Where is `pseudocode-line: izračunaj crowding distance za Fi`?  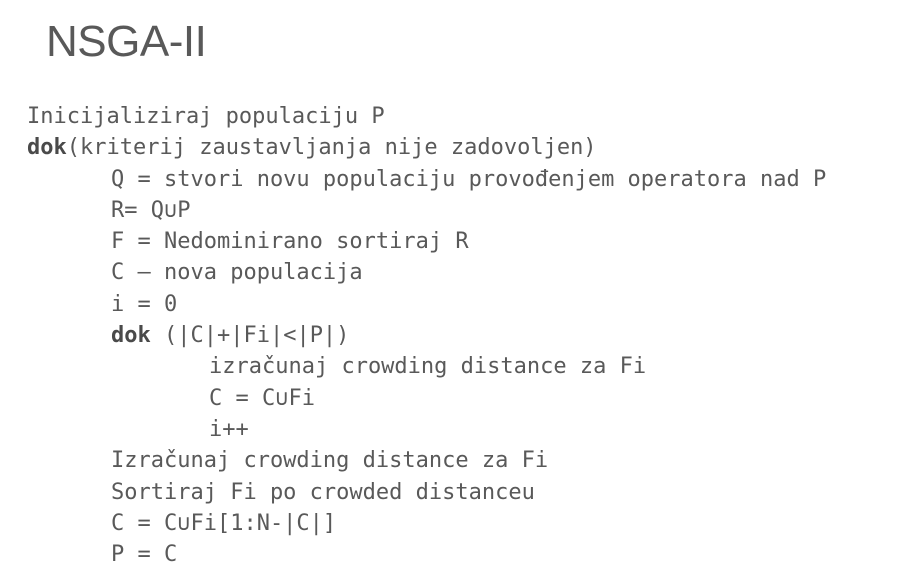 pseudocode-line: izračunaj crowding distance za Fi is located at coordinates (426, 366).